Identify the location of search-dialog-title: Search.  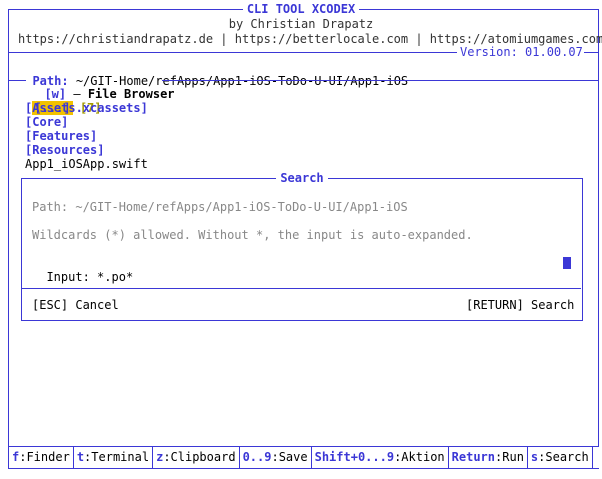
(302, 178).